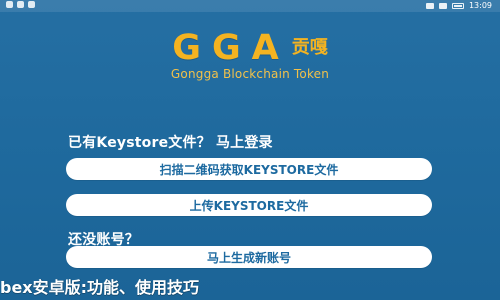 The image size is (500, 300). I want to click on wifi-icon, so click(429, 5).